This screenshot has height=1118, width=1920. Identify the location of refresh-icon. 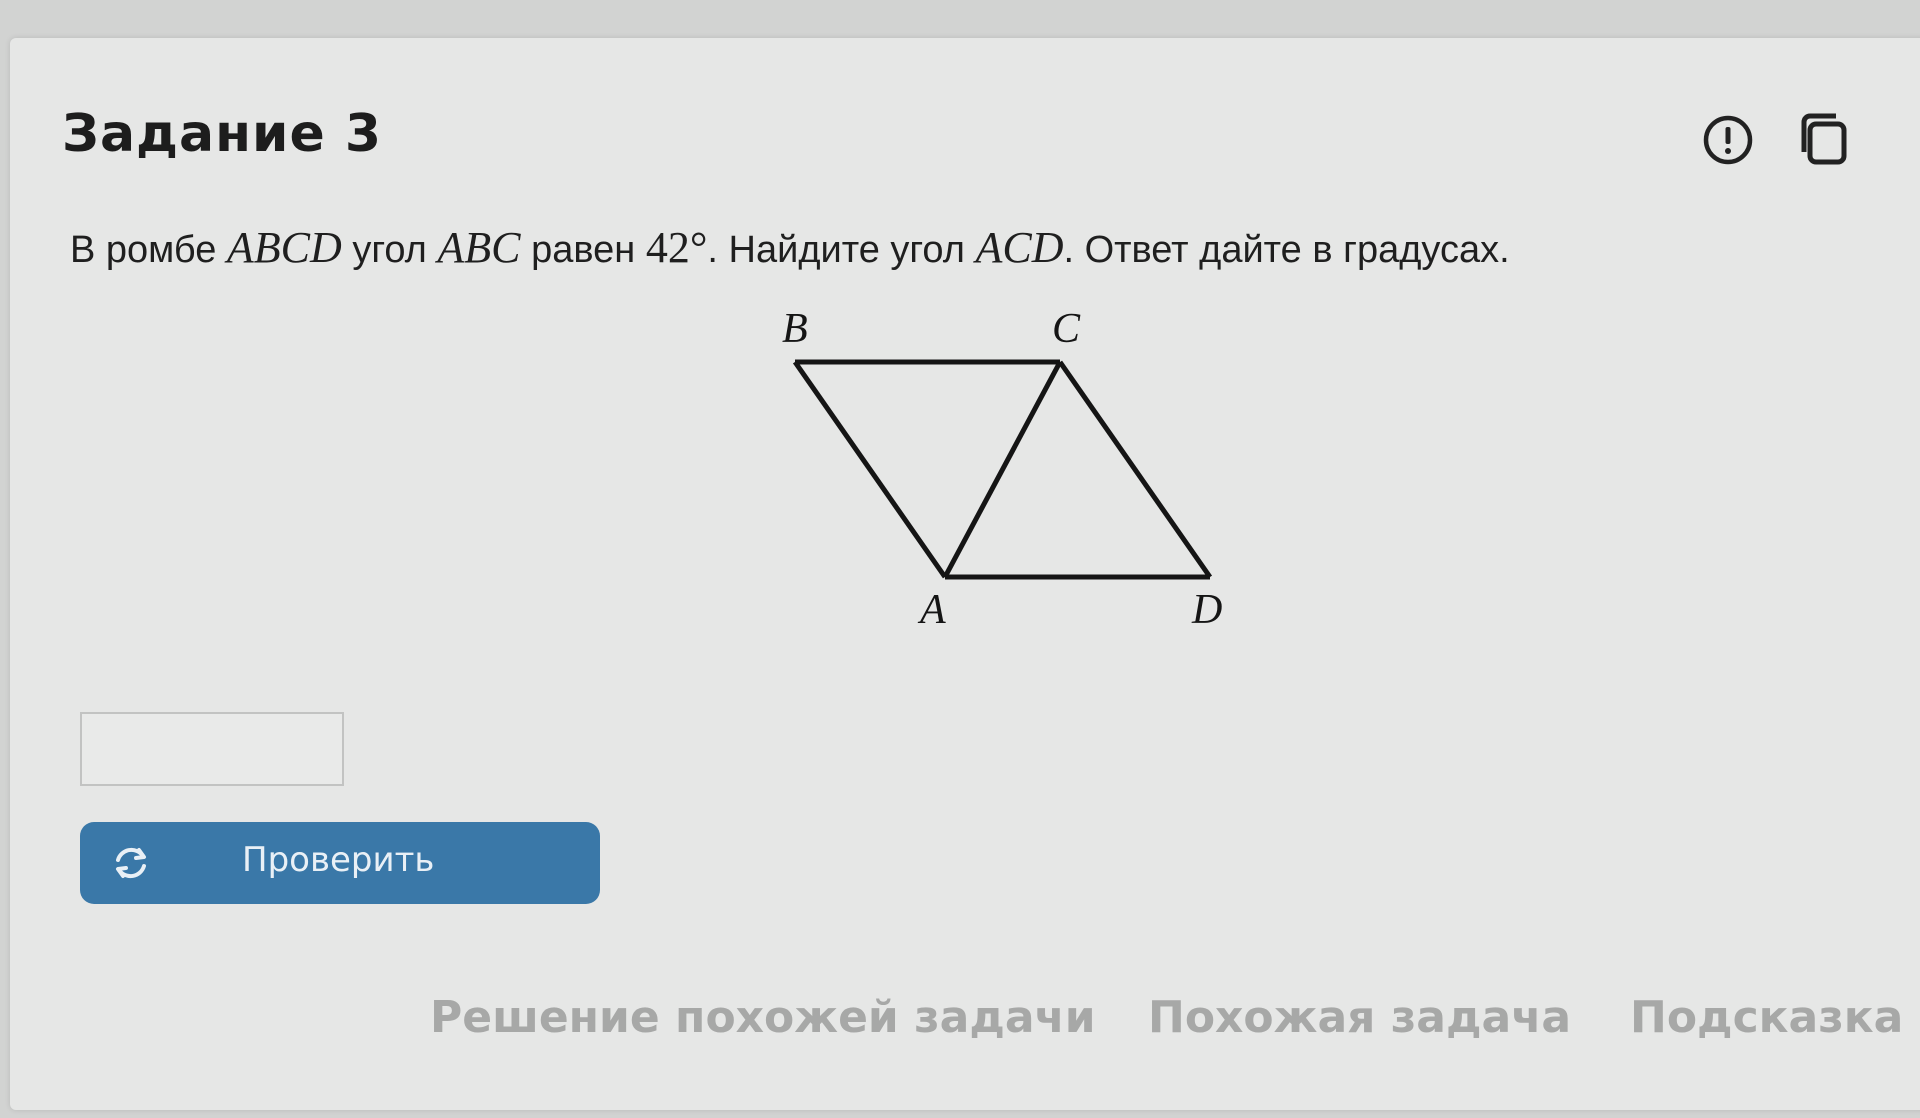
(131, 863).